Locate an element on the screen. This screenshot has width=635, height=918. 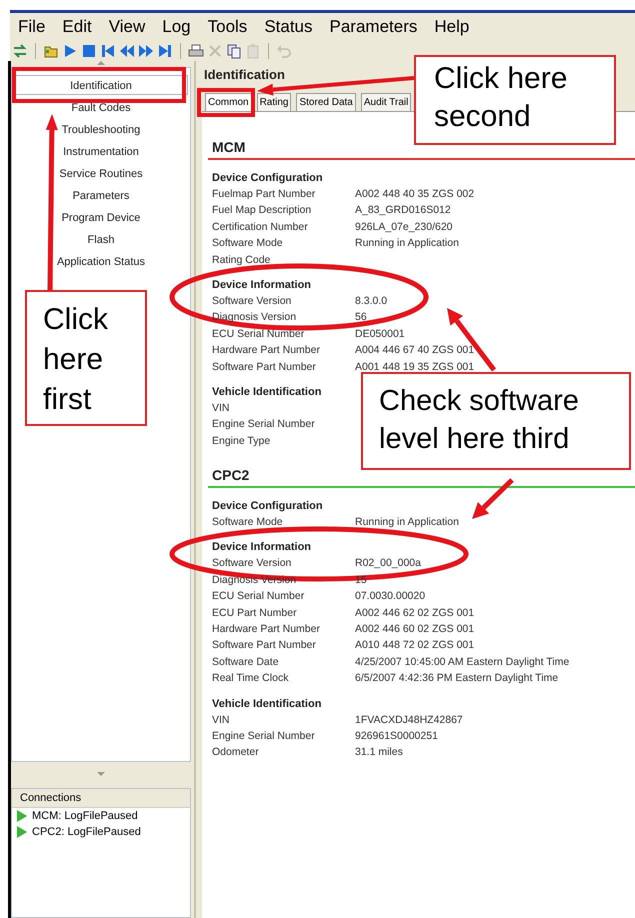
skip-back-icon is located at coordinates (108, 51).